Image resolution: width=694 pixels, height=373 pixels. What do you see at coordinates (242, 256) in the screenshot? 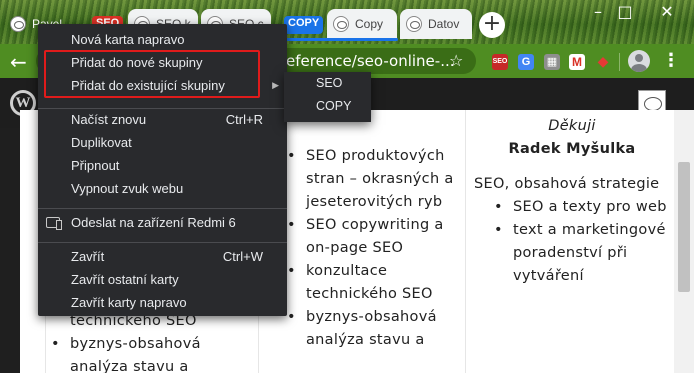
I see `shortcut-label: Ctrl+W` at bounding box center [242, 256].